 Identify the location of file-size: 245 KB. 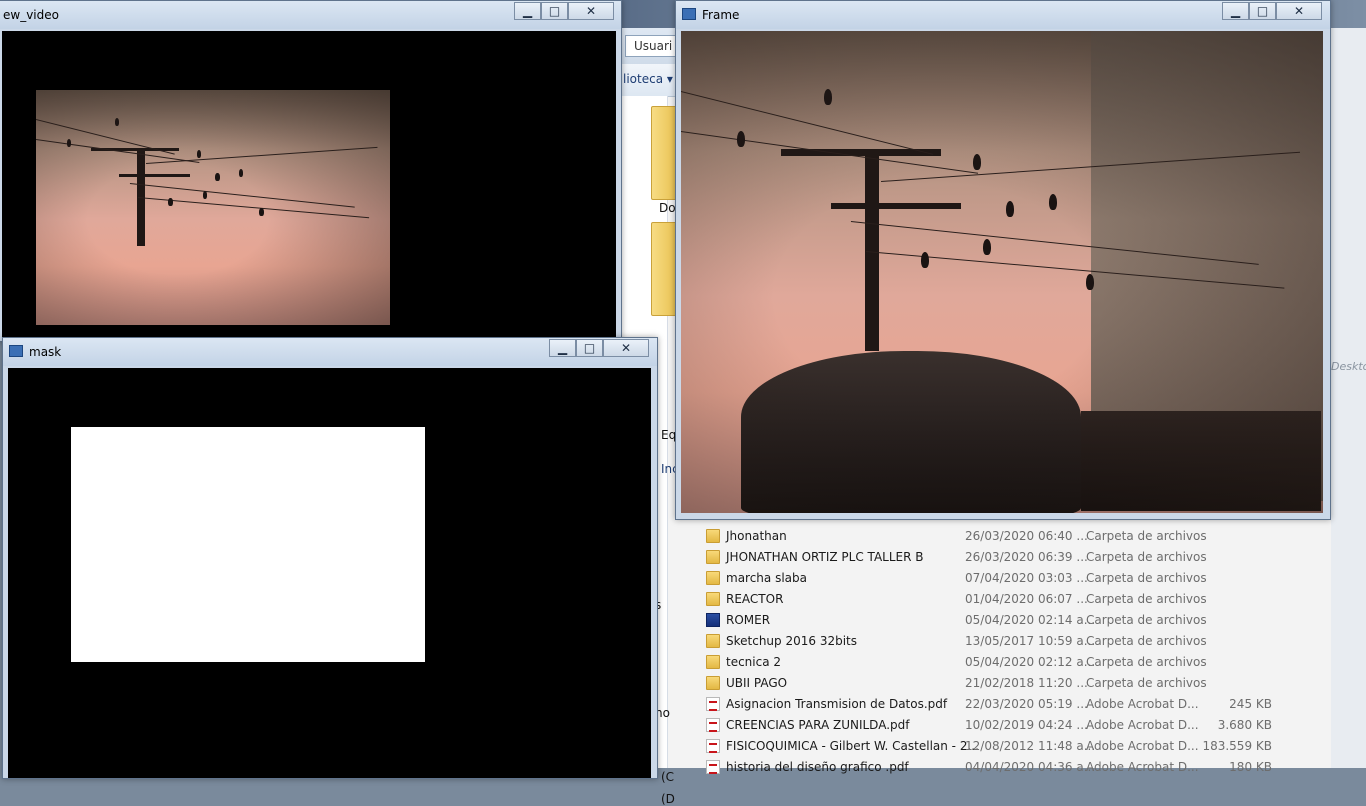
(1250, 704).